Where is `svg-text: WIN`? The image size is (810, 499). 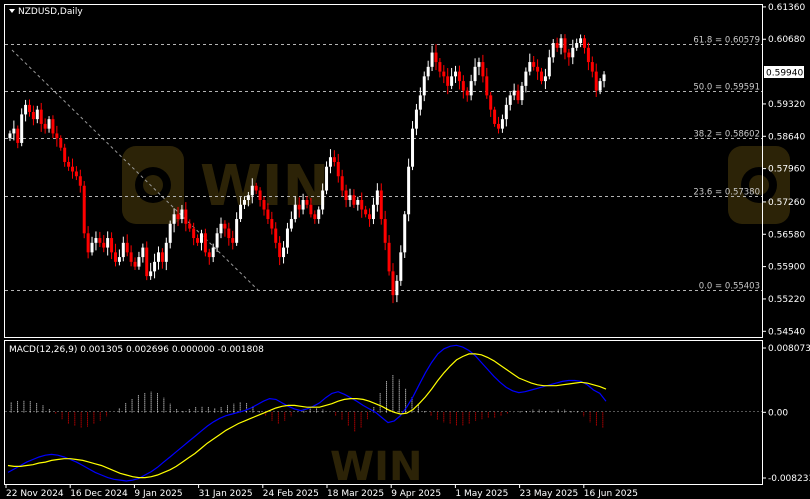
svg-text: WIN is located at coordinates (376, 467).